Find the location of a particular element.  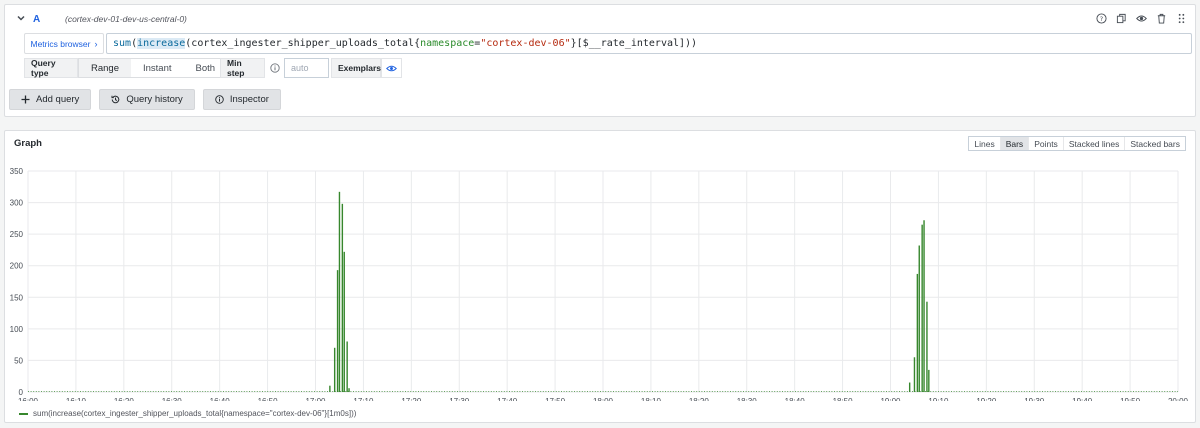

query-actions-row: Add query Query history Inspector is located at coordinates (145, 99).